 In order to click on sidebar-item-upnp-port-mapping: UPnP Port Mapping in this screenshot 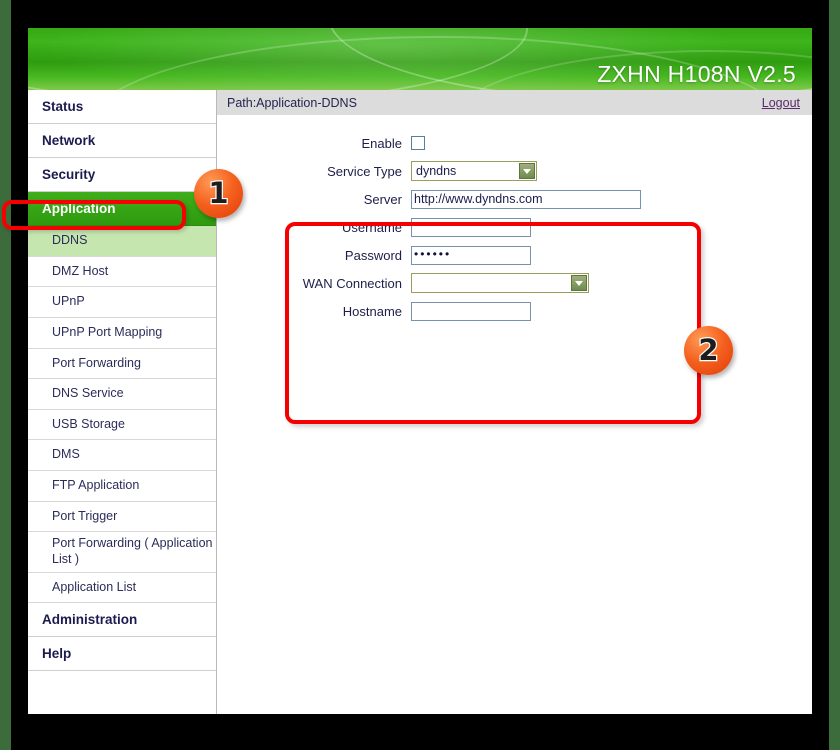, I will do `click(122, 333)`.